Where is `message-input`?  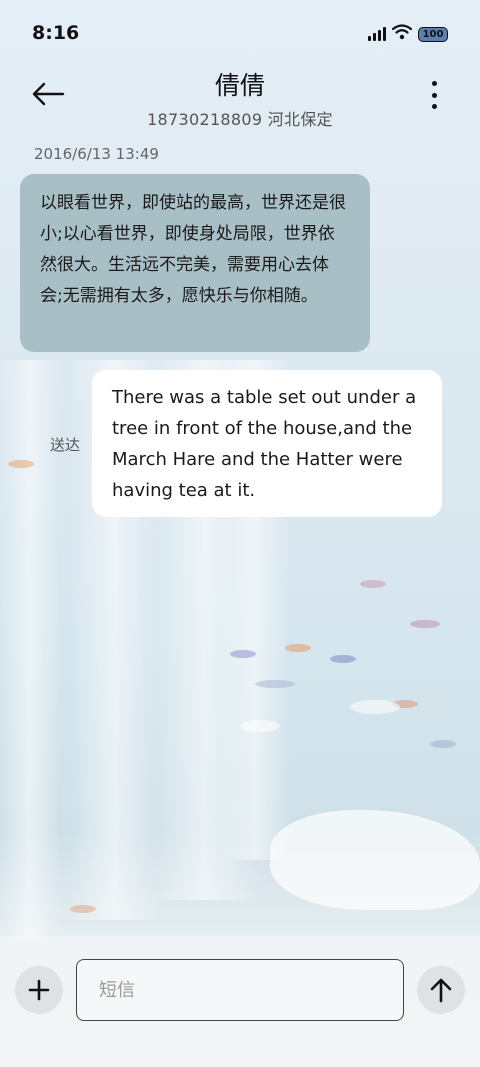
message-input is located at coordinates (240, 990).